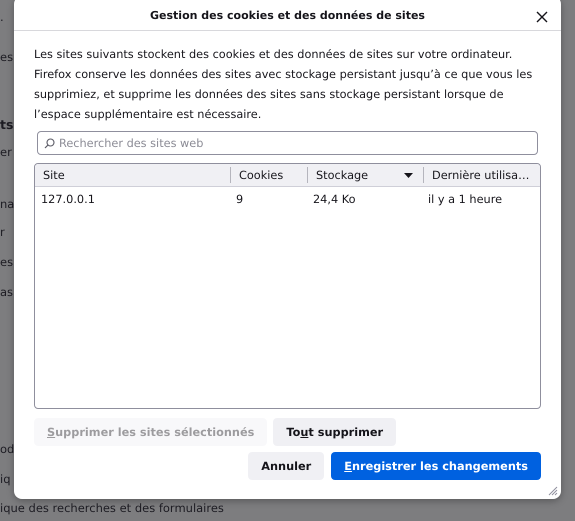 The width and height of the screenshot is (575, 521). I want to click on heading-text: ts, so click(7, 125).